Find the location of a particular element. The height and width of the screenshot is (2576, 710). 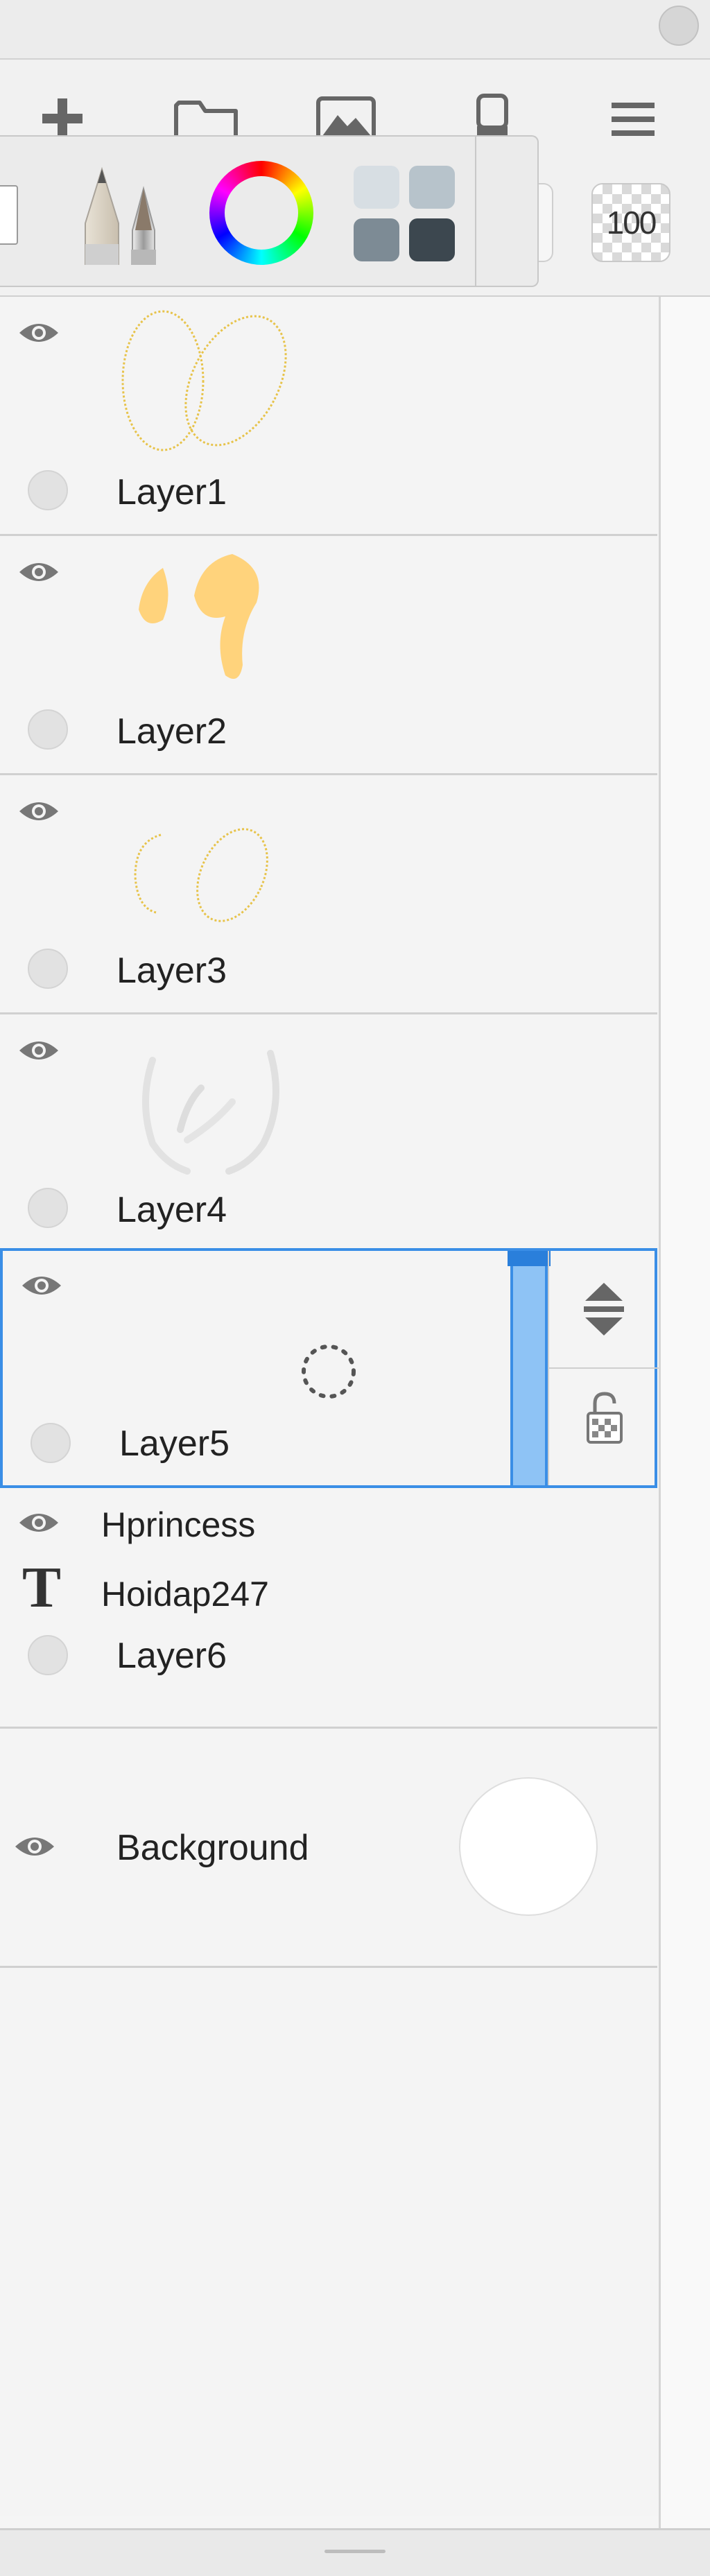

layer-row: Layer3 is located at coordinates (329, 894).